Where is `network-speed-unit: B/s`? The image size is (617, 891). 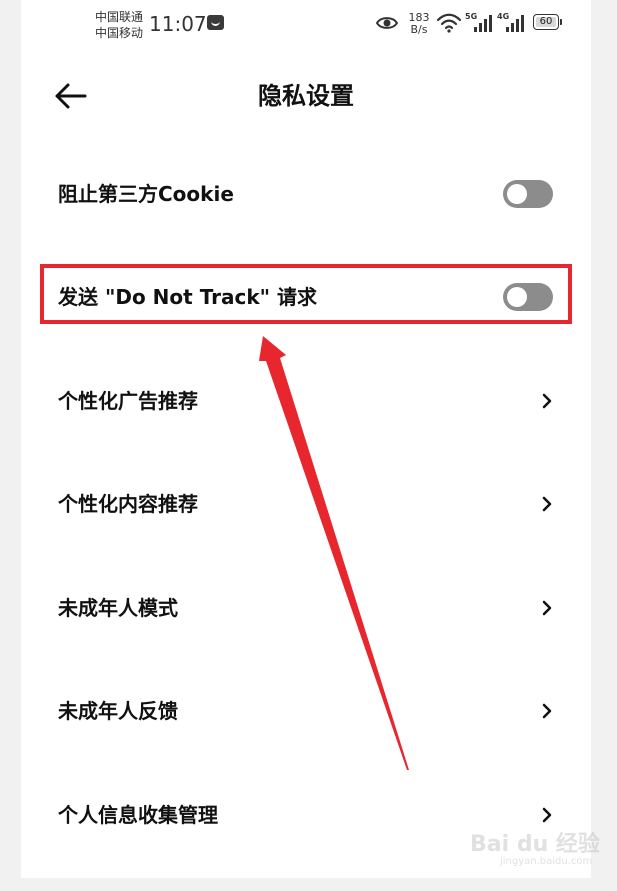
network-speed-unit: B/s is located at coordinates (419, 29).